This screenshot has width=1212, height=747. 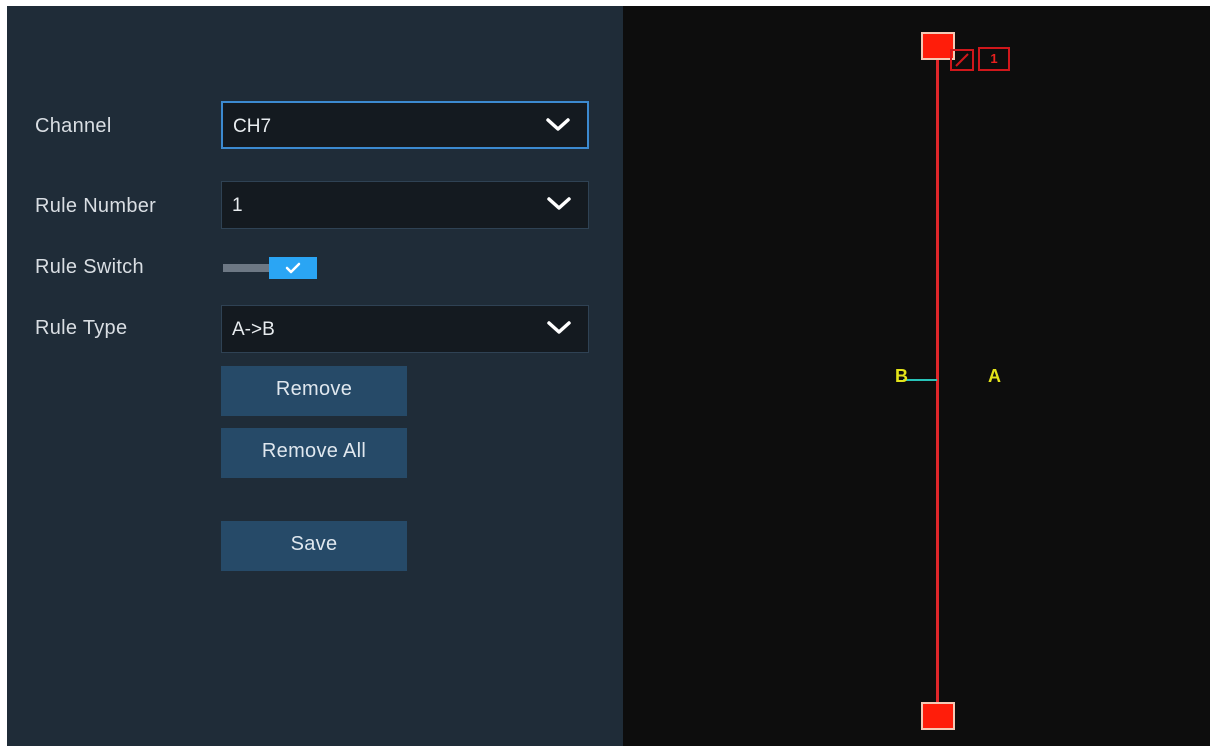 I want to click on rule-type-value: A->B, so click(x=253, y=329).